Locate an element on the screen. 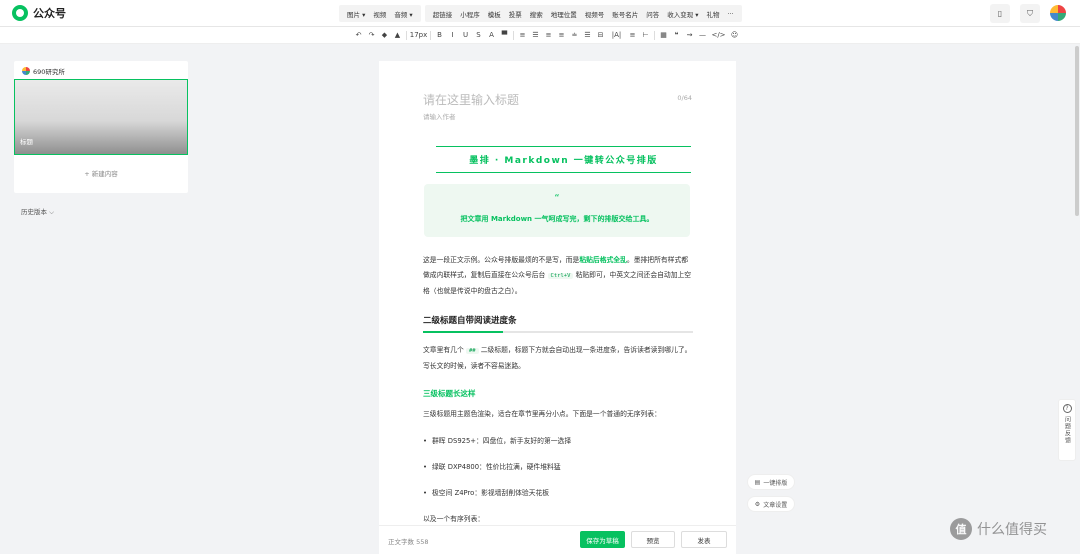 Image resolution: width=1080 pixels, height=554 pixels. menu-qa: 问答 is located at coordinates (652, 14).